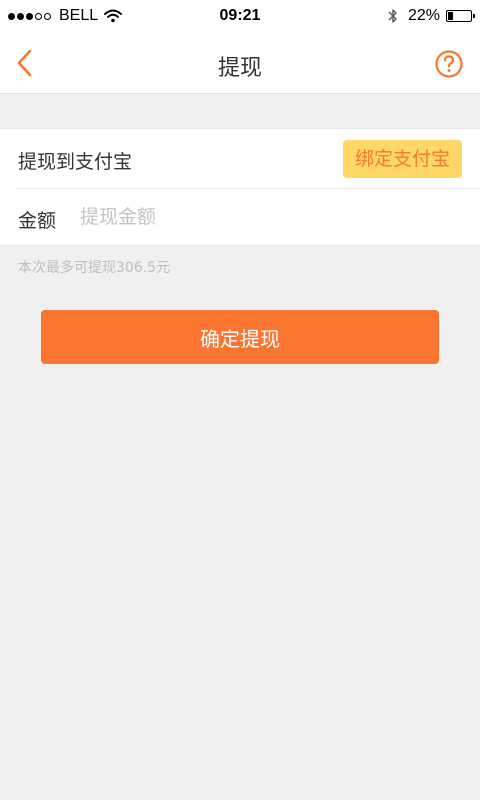 The image size is (480, 800). What do you see at coordinates (240, 16) in the screenshot?
I see `status-bar: BELL 09:21 22%` at bounding box center [240, 16].